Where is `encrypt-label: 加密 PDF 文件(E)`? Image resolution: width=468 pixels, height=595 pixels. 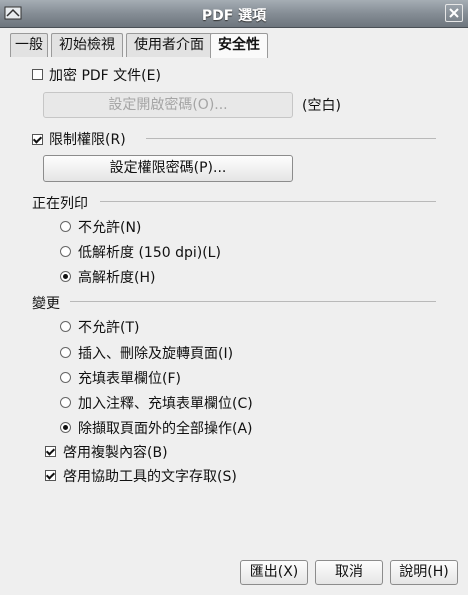 encrypt-label: 加密 PDF 文件(E) is located at coordinates (105, 76).